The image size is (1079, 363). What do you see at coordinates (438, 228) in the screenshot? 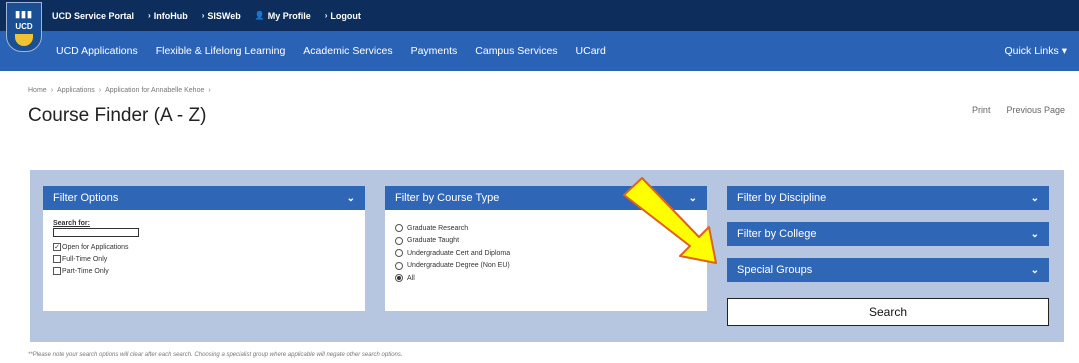
I see `radio-label: Graduate Research` at bounding box center [438, 228].